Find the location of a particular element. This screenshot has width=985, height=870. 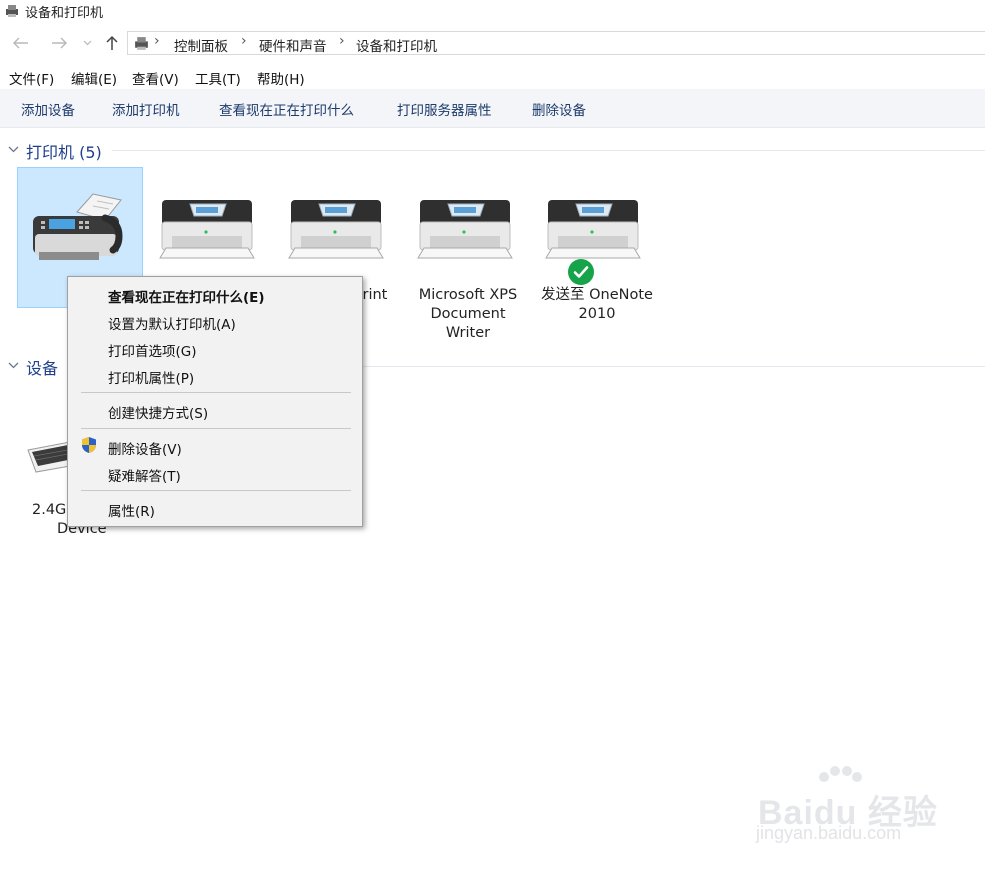

add-printer-button: 添加打印机 is located at coordinates (146, 109).